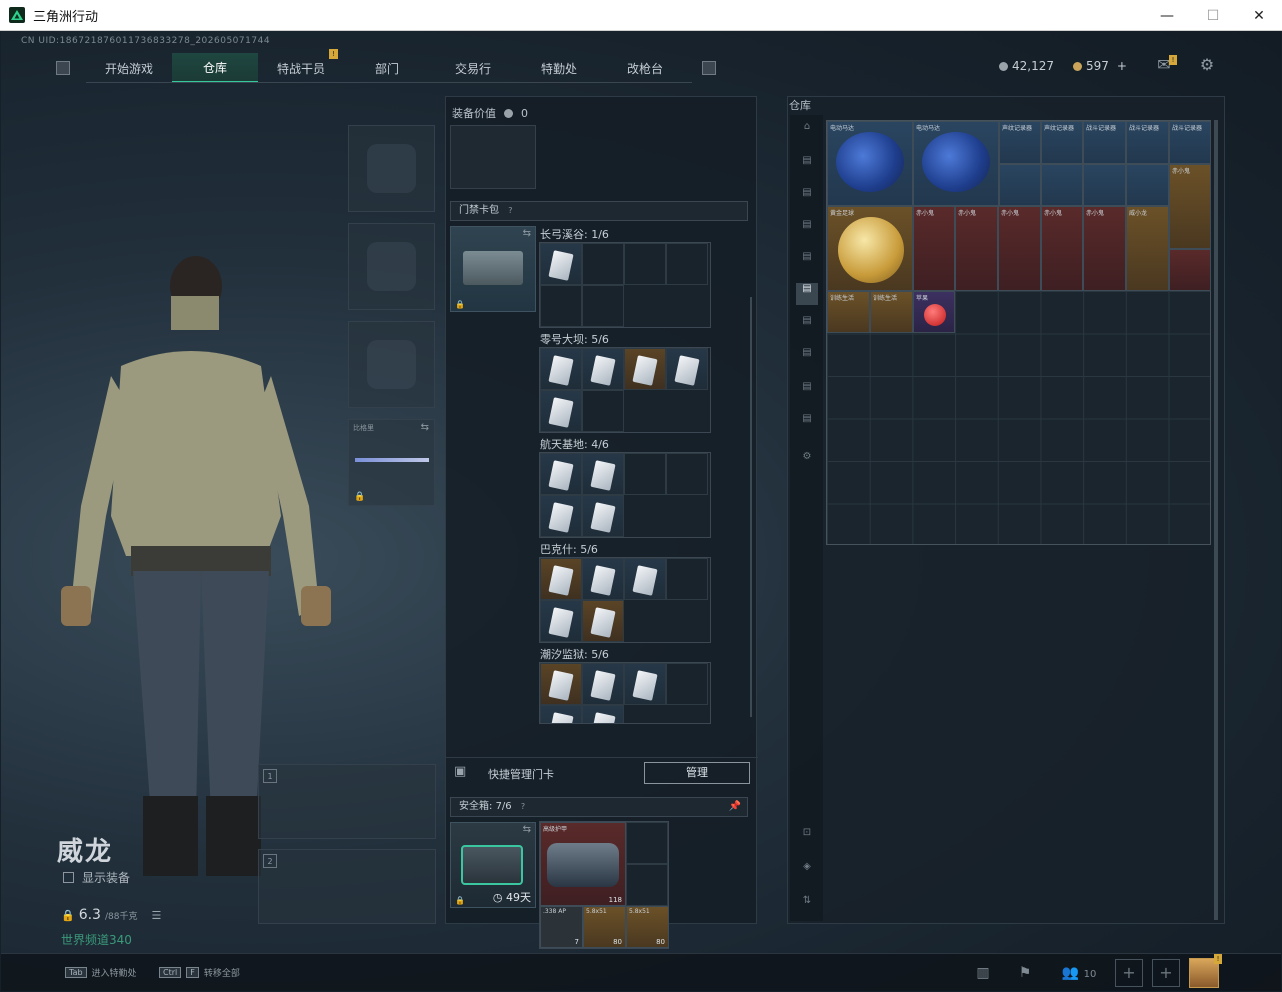  Describe the element at coordinates (934, 312) in the screenshot. I see `warehouse-item: 苹果` at that location.